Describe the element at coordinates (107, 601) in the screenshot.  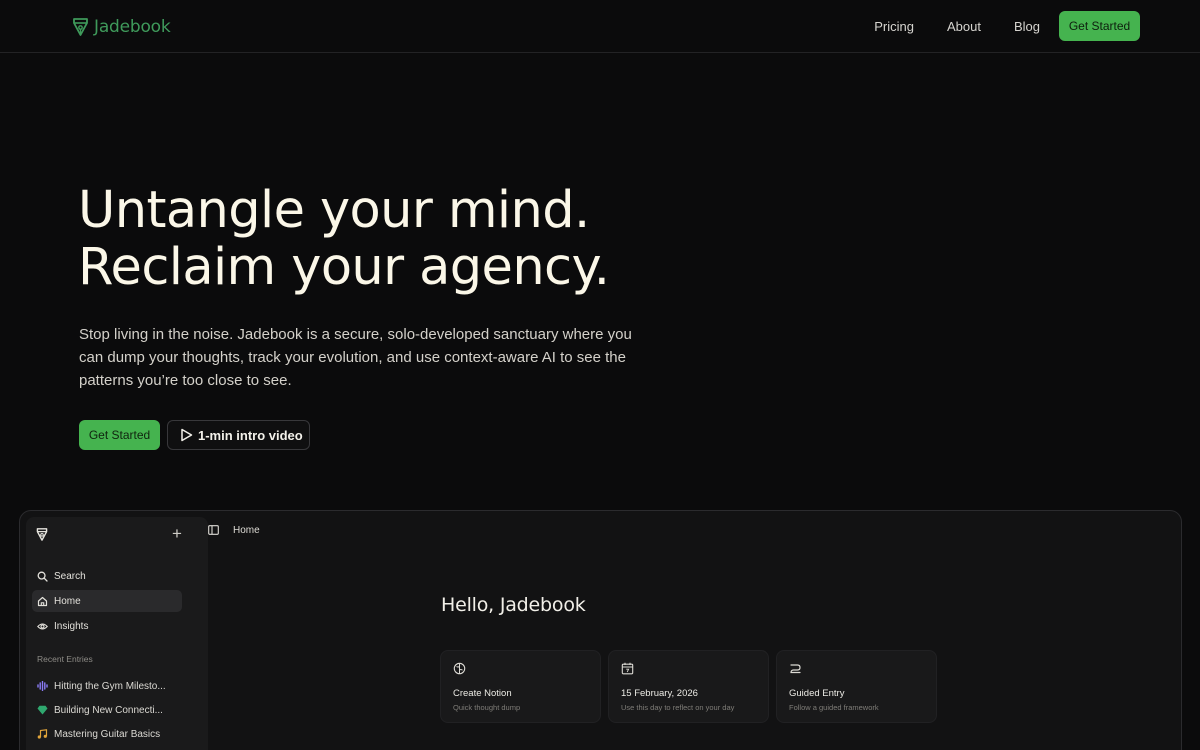
I see `sidebar-item-home: Home` at that location.